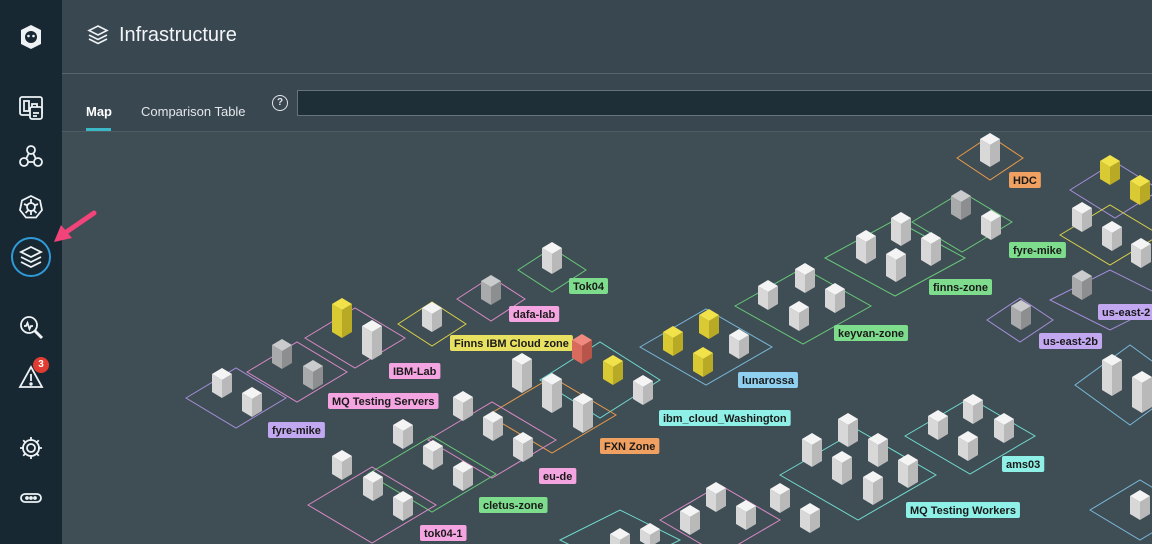  What do you see at coordinates (508, 298) in the screenshot?
I see `zone-group: dafa-lab` at bounding box center [508, 298].